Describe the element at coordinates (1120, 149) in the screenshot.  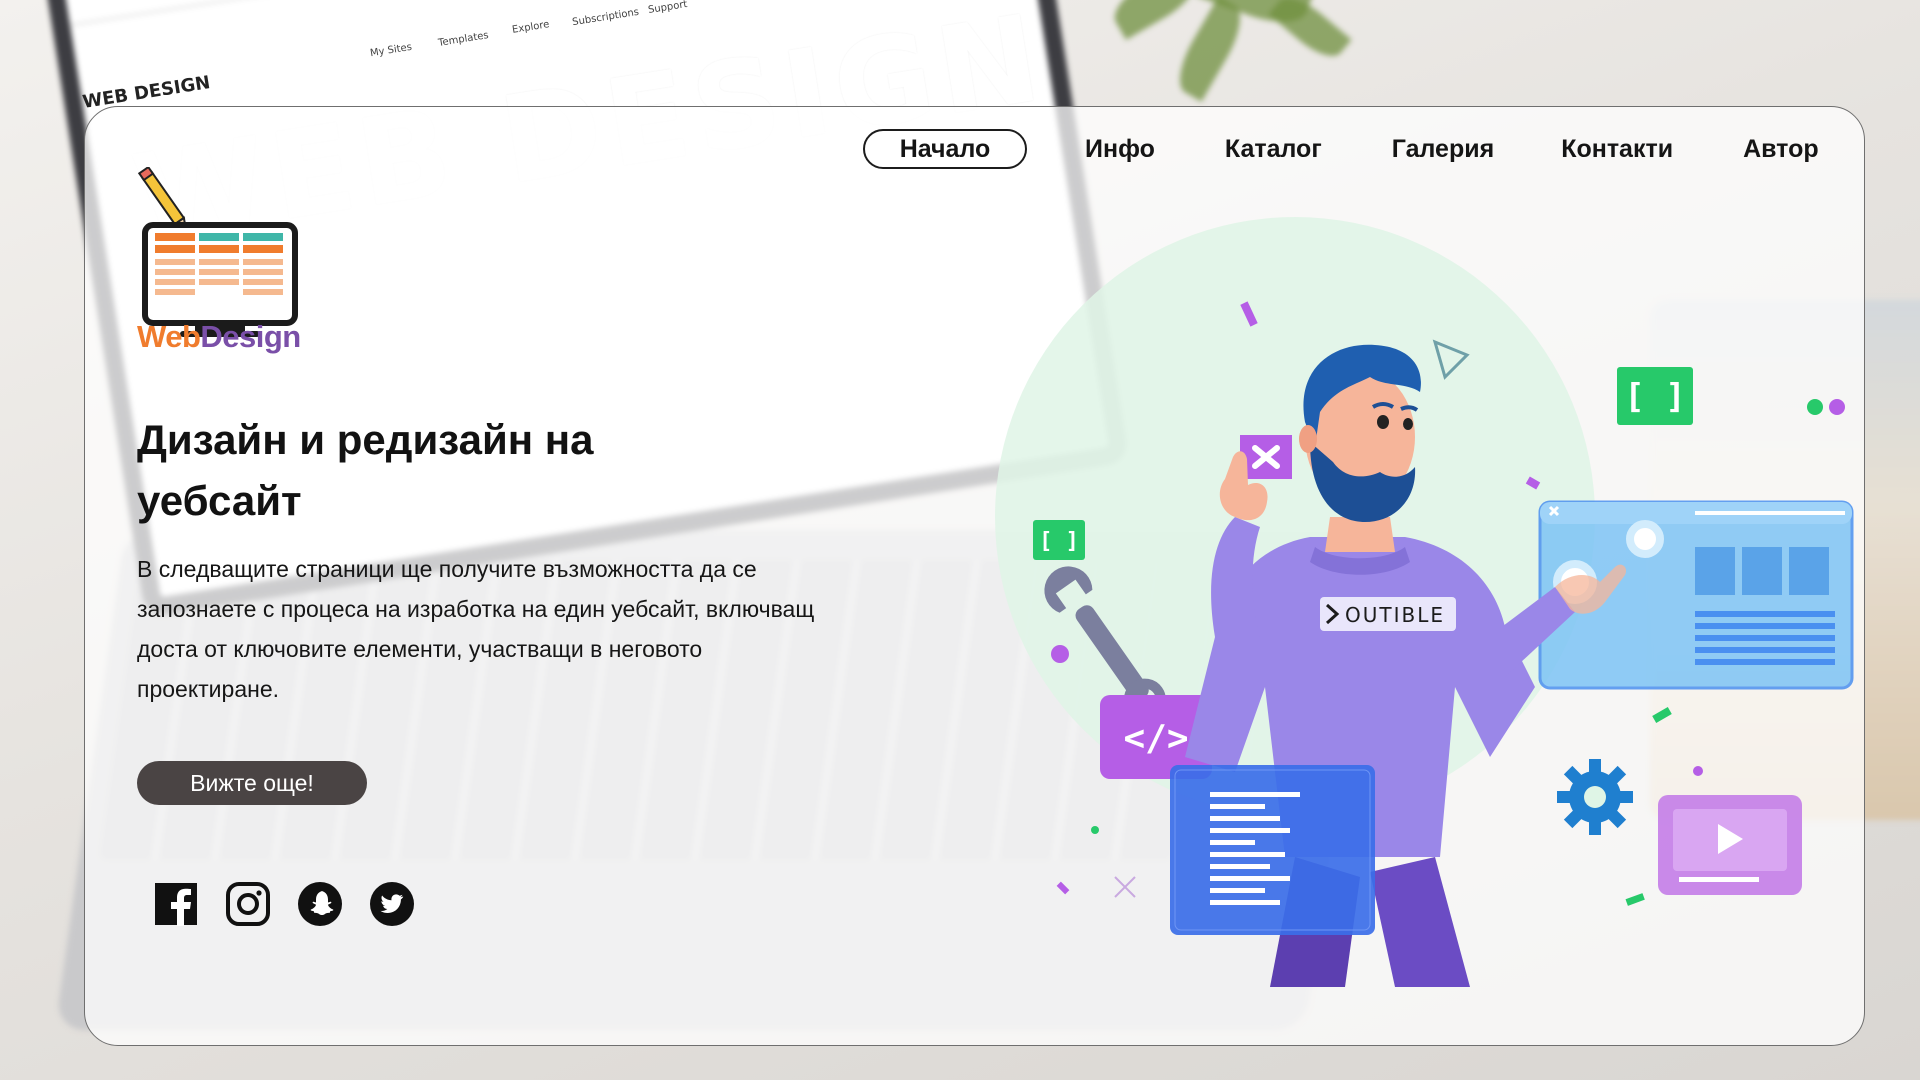
I see `nav-item-info: Инфо` at that location.